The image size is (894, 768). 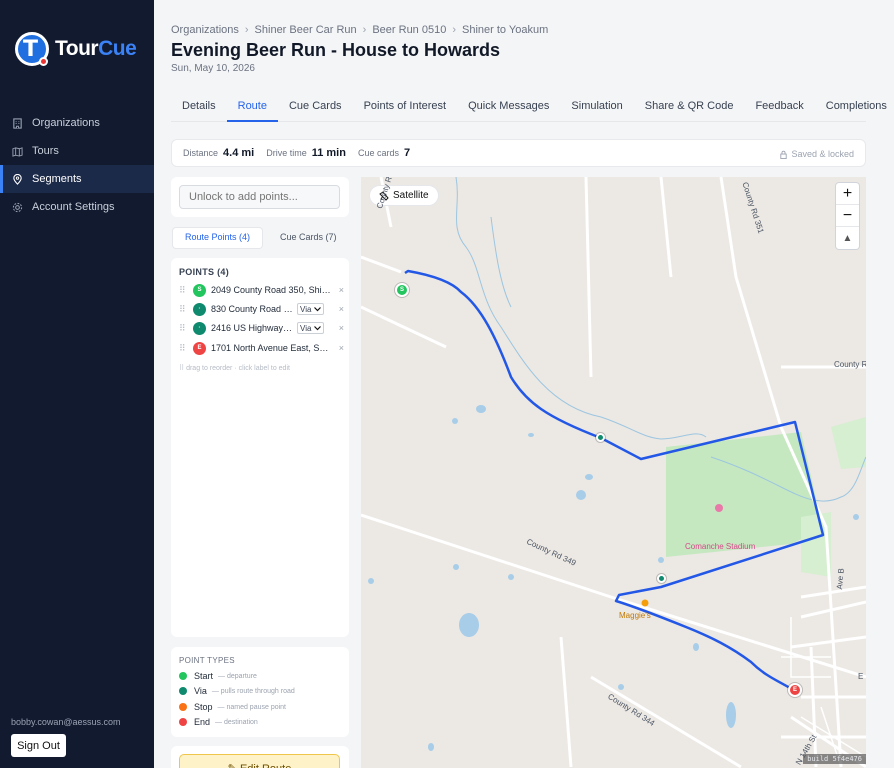 I want to click on lock-icon, so click(x=784, y=154).